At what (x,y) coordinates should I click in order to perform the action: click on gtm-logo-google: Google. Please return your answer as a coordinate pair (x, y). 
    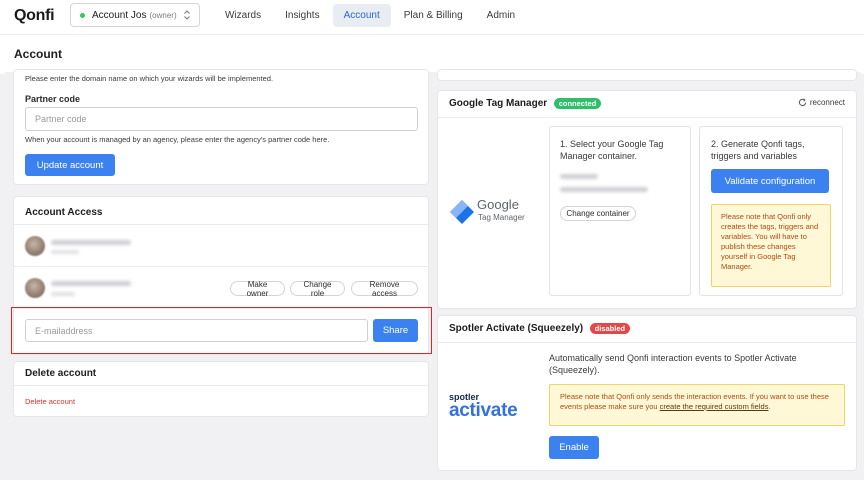
    Looking at the image, I should click on (498, 204).